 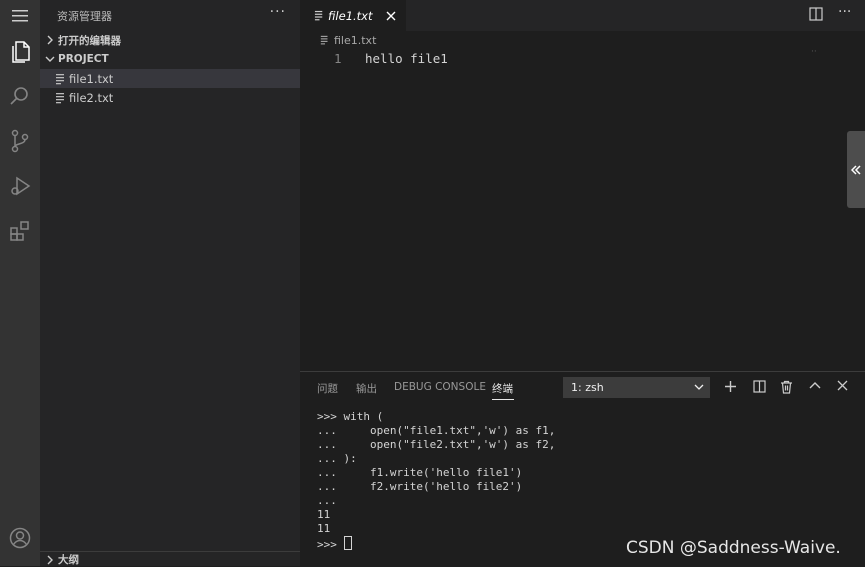 I want to click on watermark: CSDN @Saddness-Waive., so click(x=733, y=548).